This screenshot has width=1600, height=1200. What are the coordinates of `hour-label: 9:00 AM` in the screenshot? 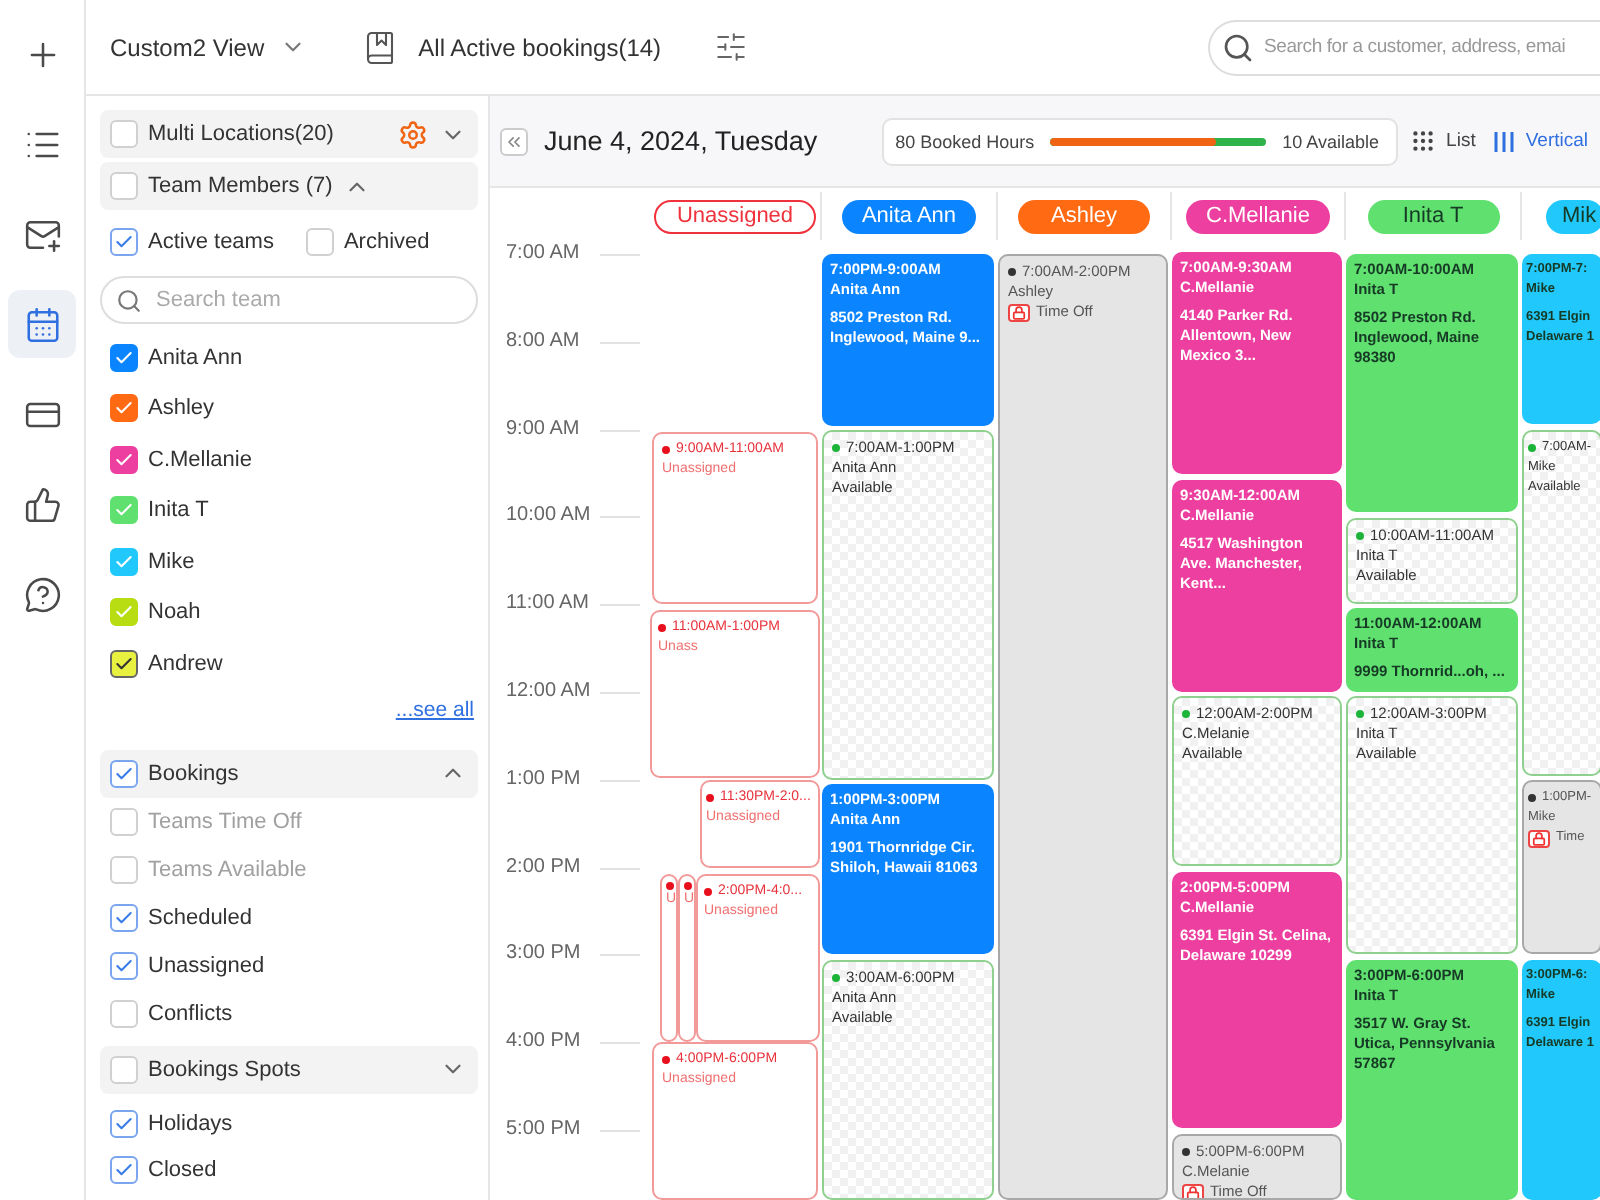 It's located at (543, 429).